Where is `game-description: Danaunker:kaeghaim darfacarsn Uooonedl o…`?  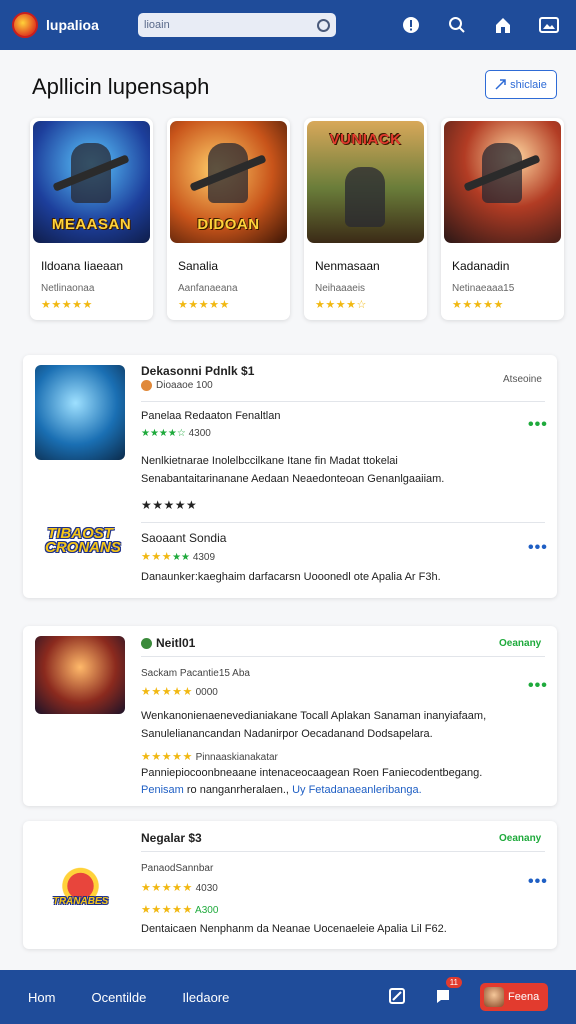 game-description: Danaunker:kaeghaim darfacarsn Uooonedl o… is located at coordinates (291, 577).